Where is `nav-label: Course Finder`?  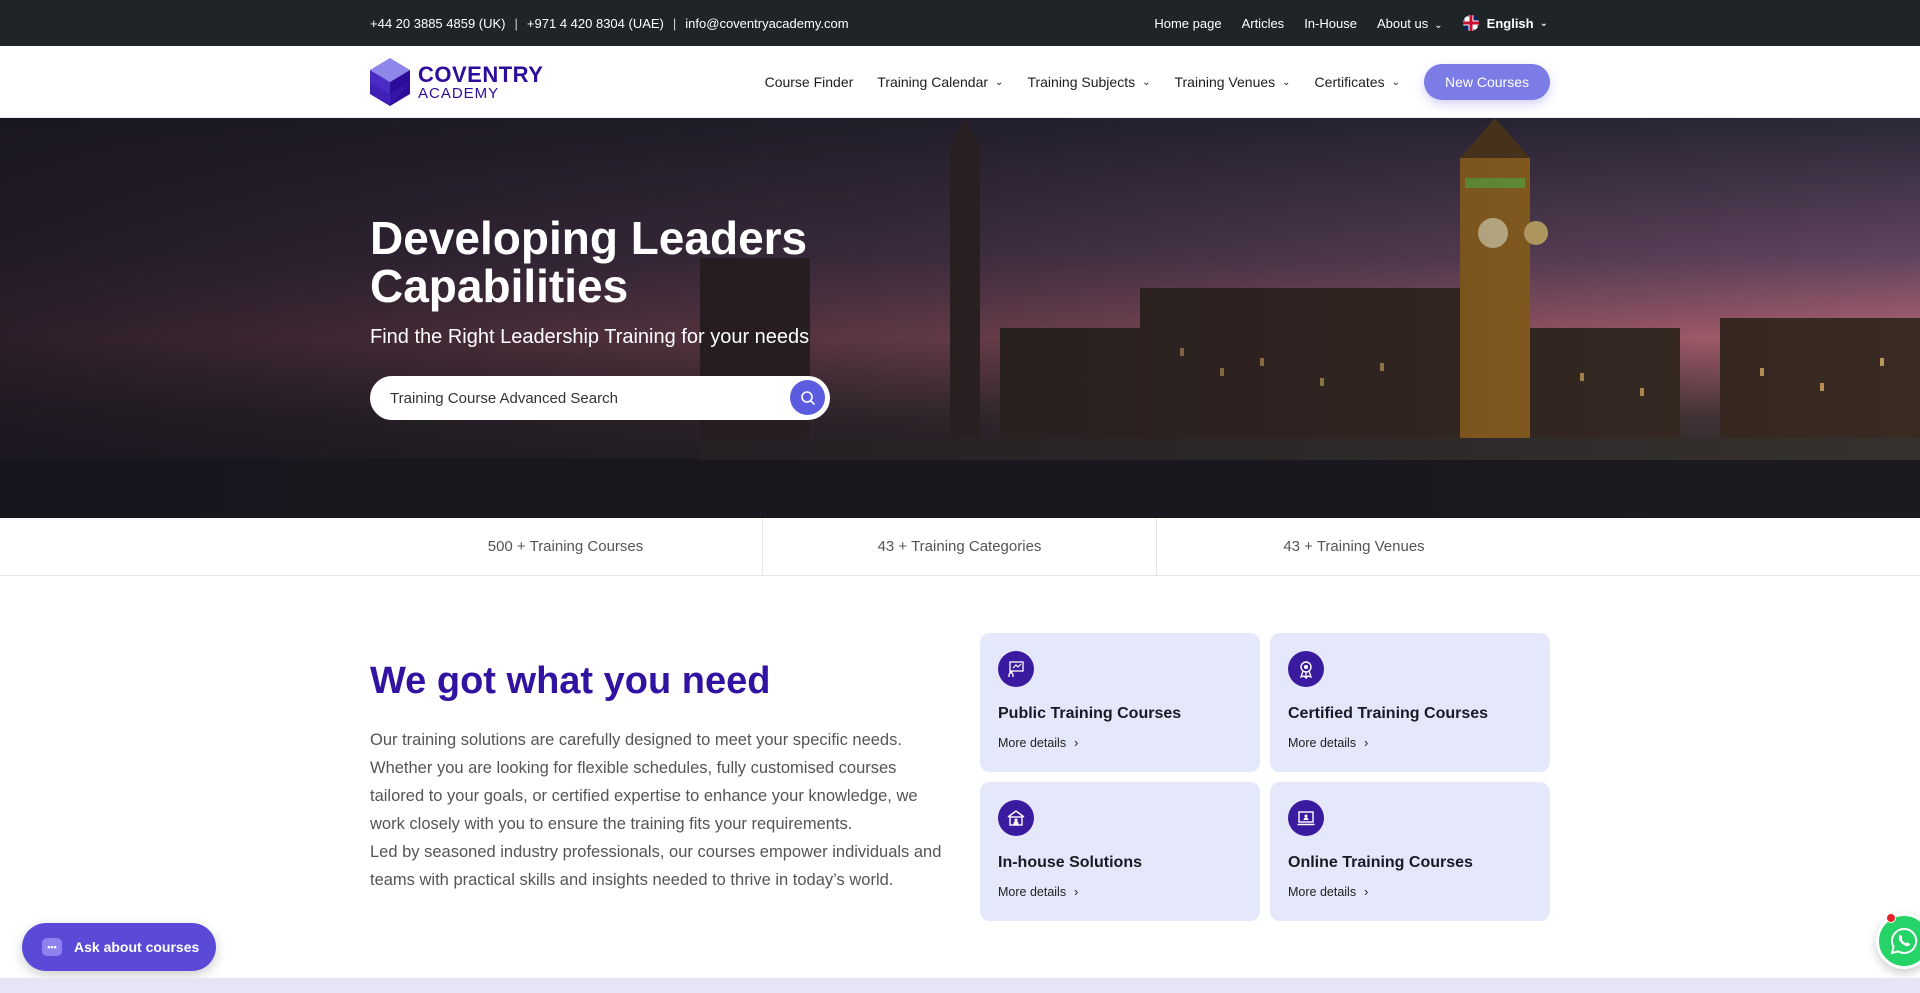 nav-label: Course Finder is located at coordinates (809, 82).